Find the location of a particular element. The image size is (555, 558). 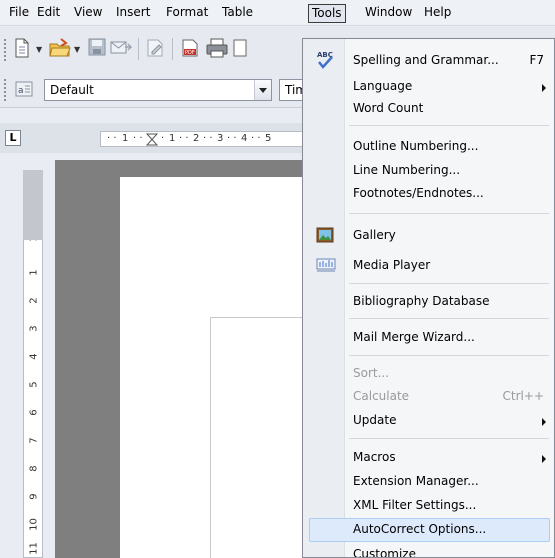

menu-item-label: Word Count is located at coordinates (388, 108).